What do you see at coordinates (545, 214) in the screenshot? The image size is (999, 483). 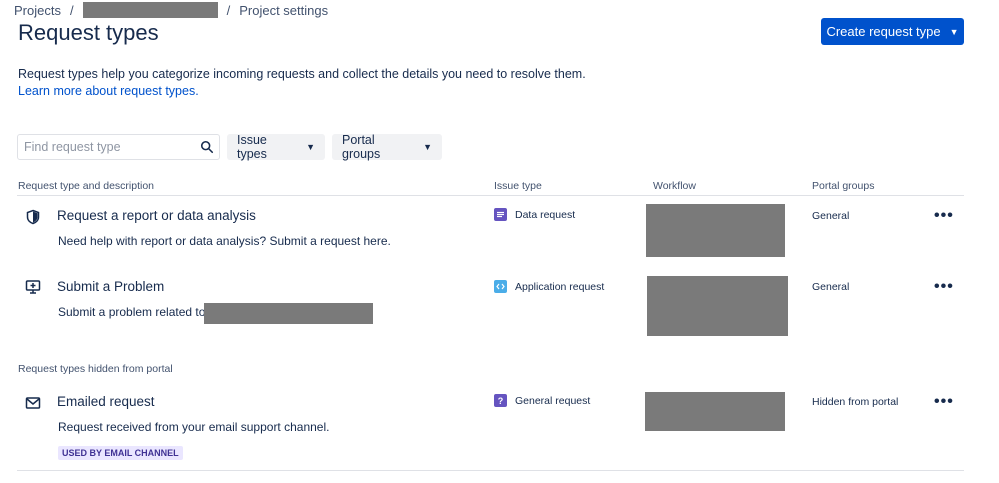 I see `issue-type-label: Data request` at bounding box center [545, 214].